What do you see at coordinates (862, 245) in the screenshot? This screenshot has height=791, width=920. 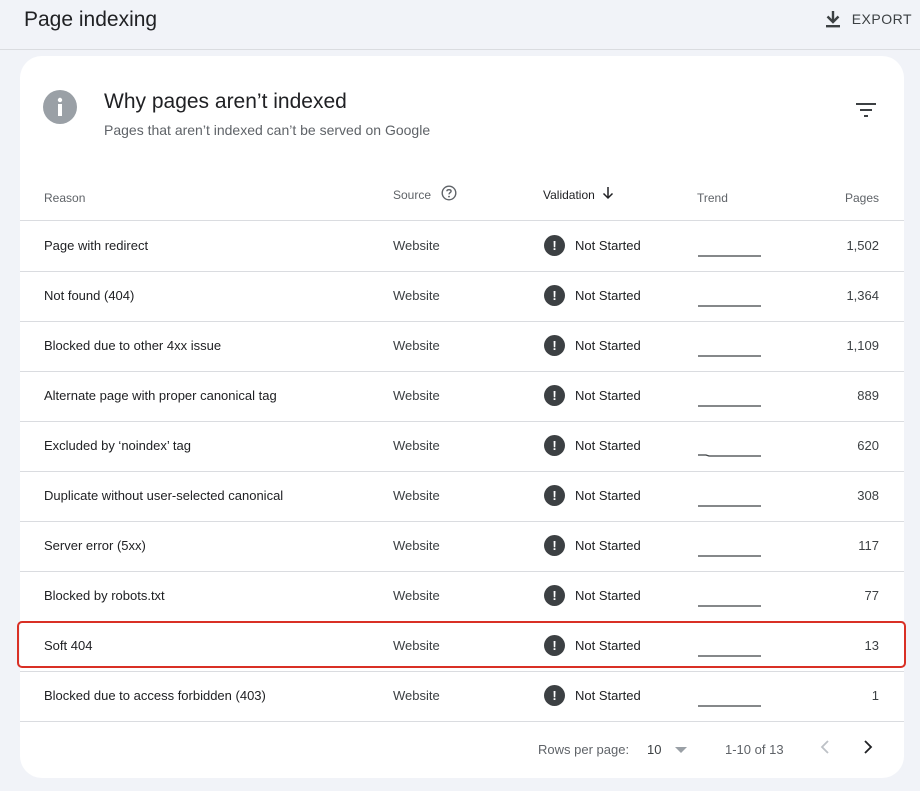 I see `row-pages: 1,502` at bounding box center [862, 245].